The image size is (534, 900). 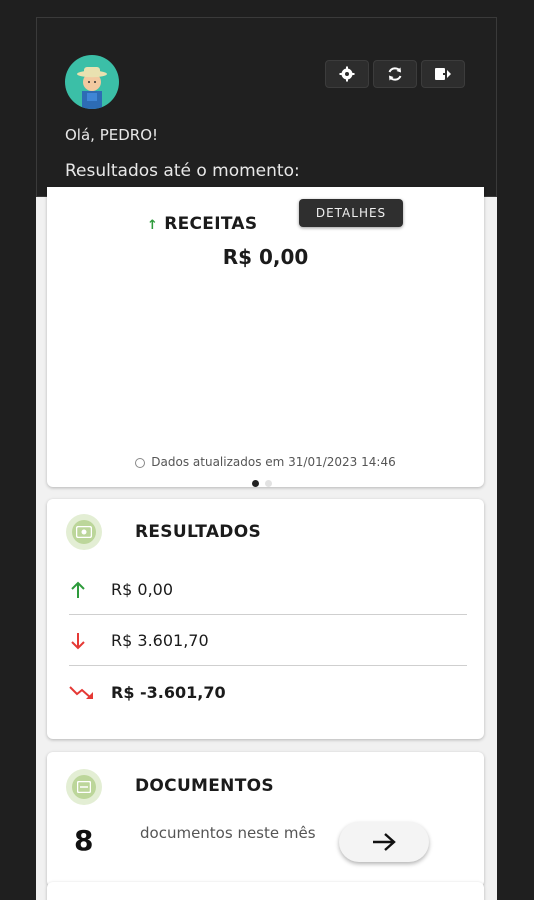 I want to click on balance-value: R$ -3.601,70, so click(x=168, y=692).